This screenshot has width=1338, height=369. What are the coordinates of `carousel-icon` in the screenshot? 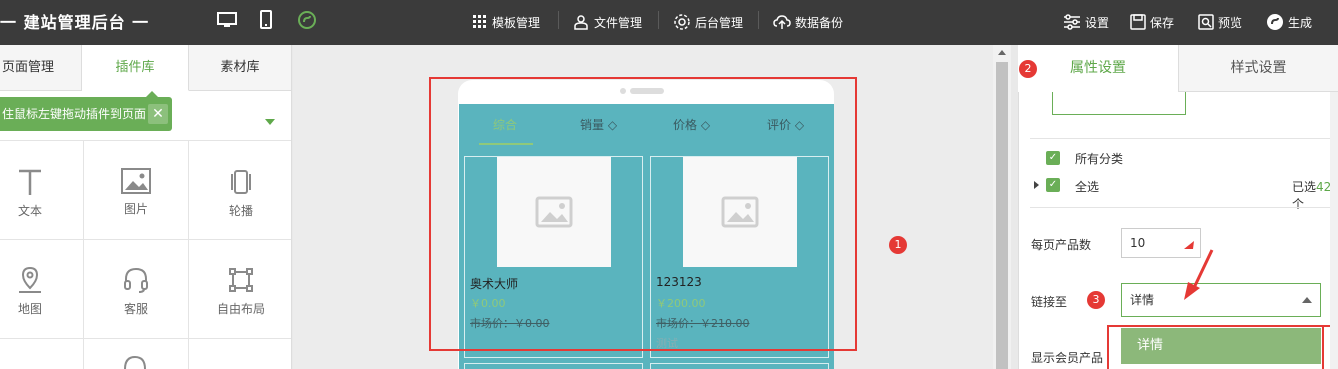 It's located at (241, 182).